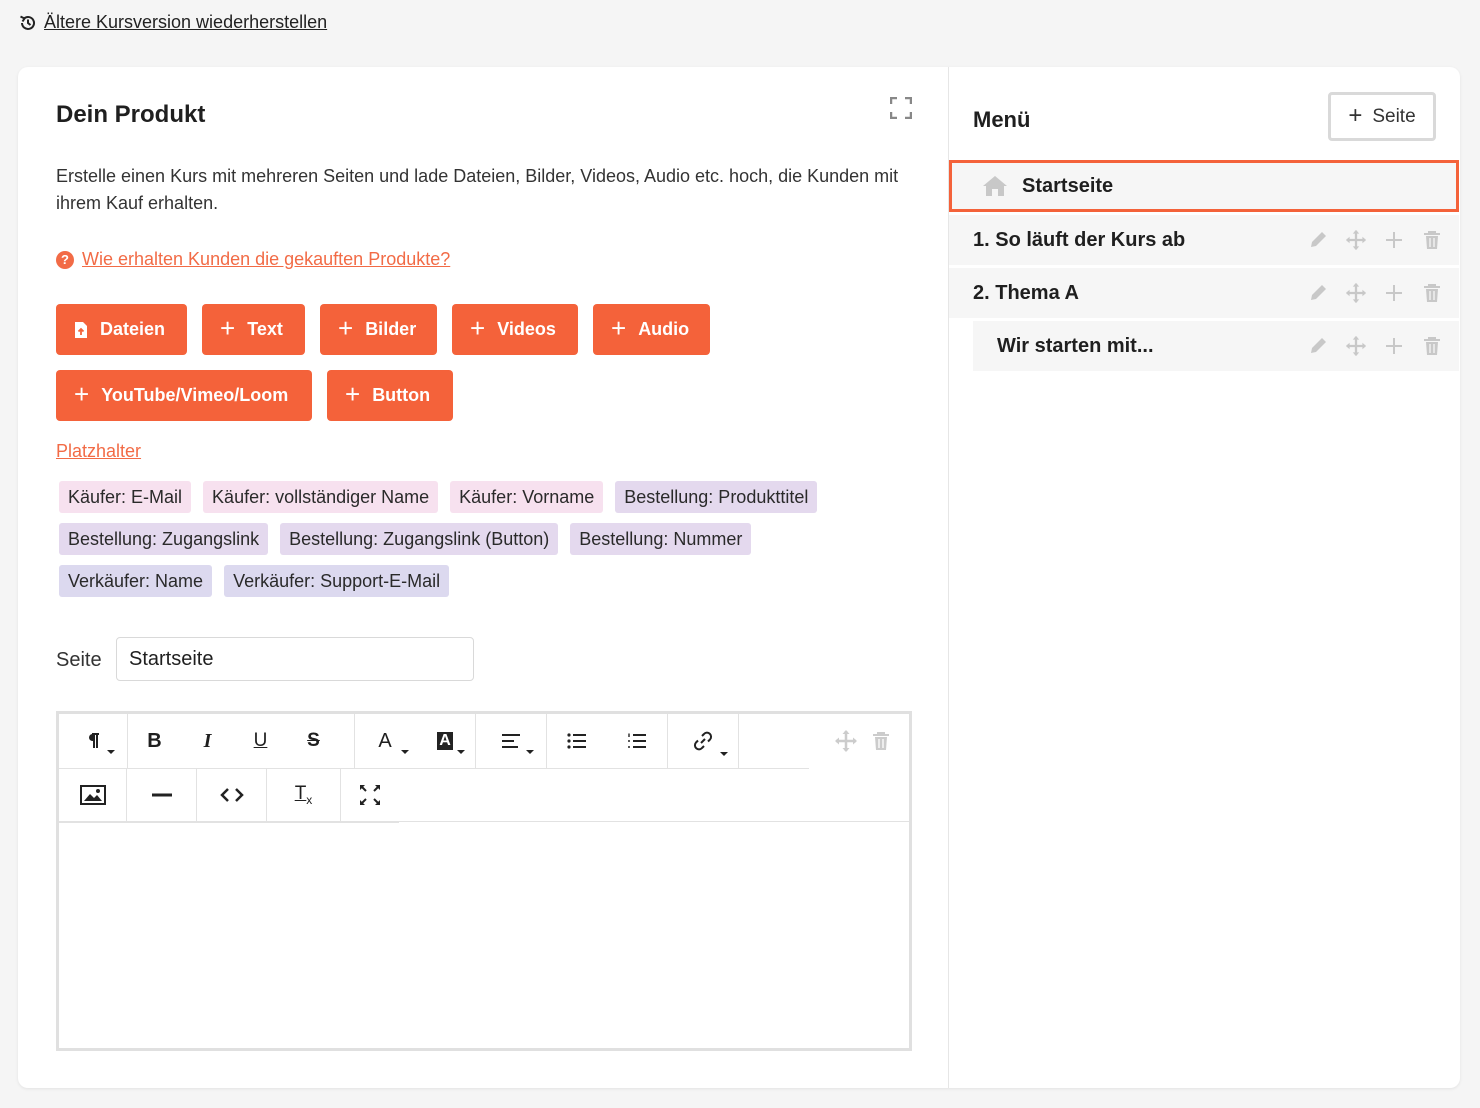  I want to click on align-button, so click(511, 741).